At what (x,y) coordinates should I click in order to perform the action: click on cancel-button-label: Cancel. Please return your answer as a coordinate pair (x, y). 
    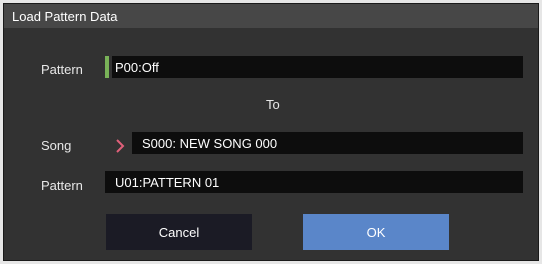
    Looking at the image, I should click on (179, 232).